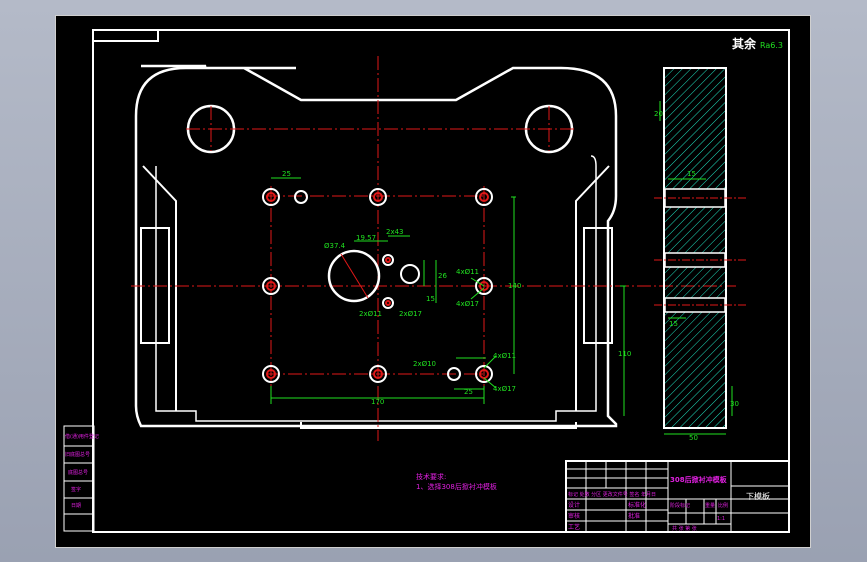 This screenshot has width=867, height=562. What do you see at coordinates (691, 174) in the screenshot?
I see `section-dim-15a: 15` at bounding box center [691, 174].